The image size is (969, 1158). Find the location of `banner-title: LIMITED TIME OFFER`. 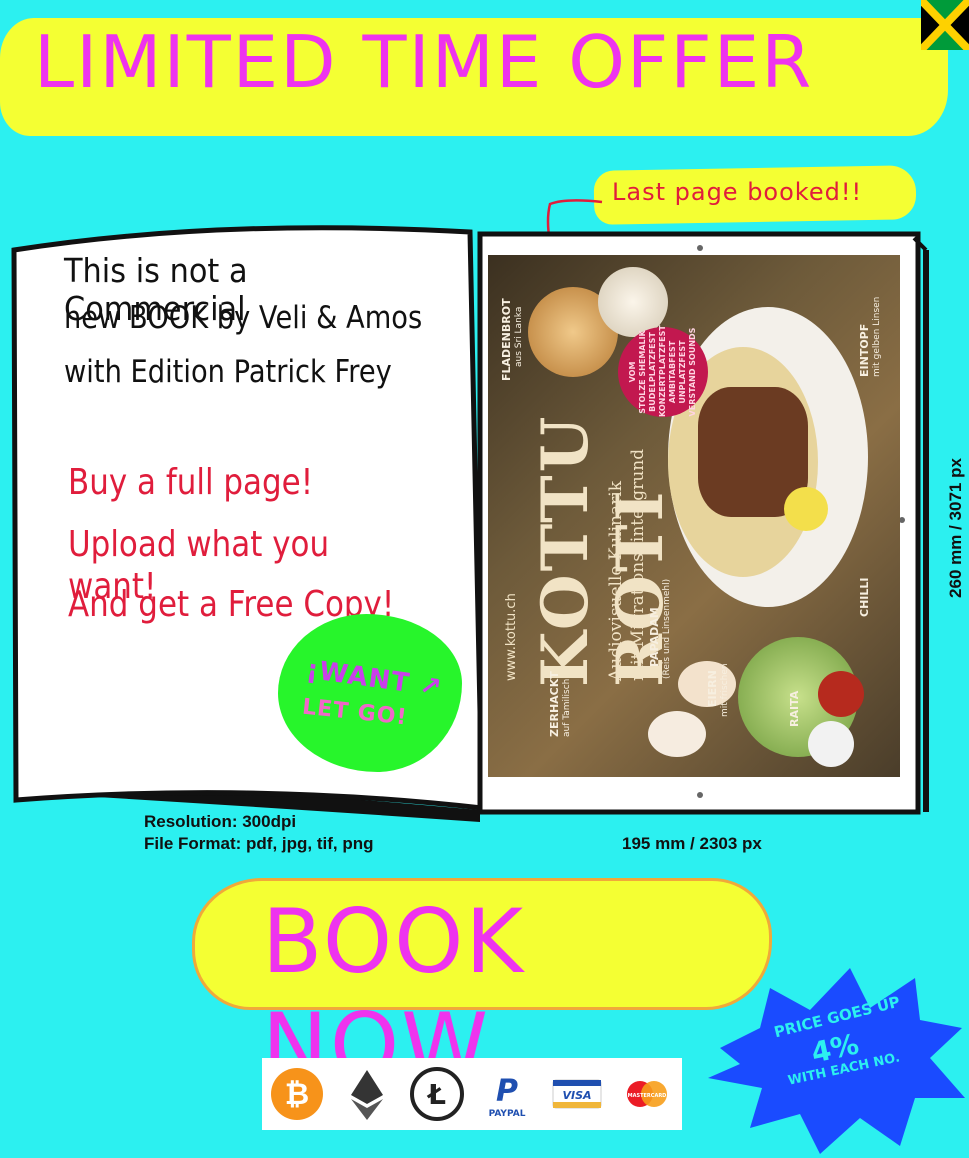

banner-title: LIMITED TIME OFFER is located at coordinates (424, 62).